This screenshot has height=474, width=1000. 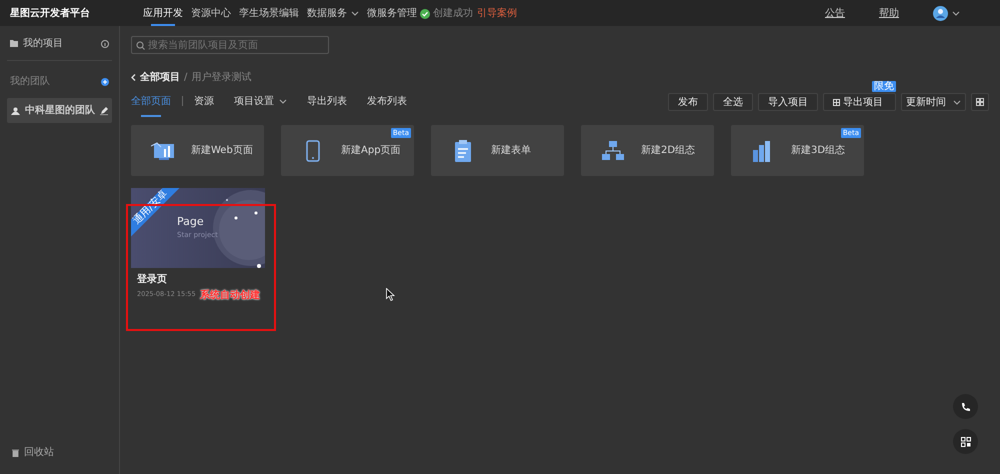 What do you see at coordinates (211, 13) in the screenshot?
I see `nav-tab: 资源中心` at bounding box center [211, 13].